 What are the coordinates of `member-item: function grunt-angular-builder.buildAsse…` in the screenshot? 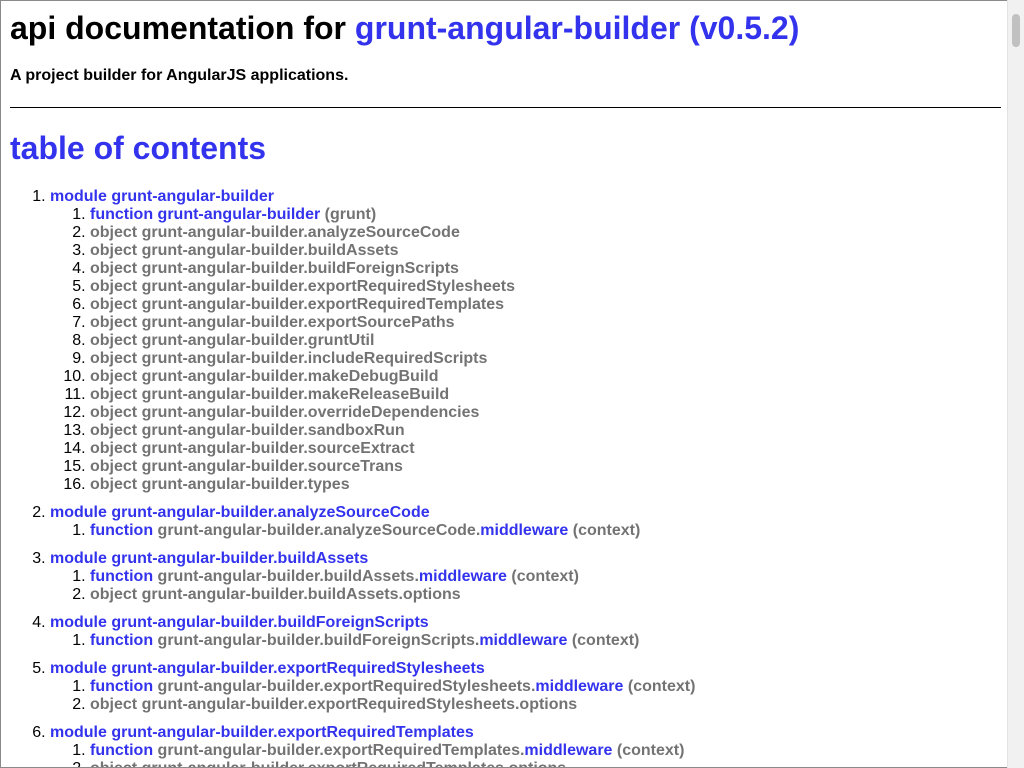 It's located at (392, 577).